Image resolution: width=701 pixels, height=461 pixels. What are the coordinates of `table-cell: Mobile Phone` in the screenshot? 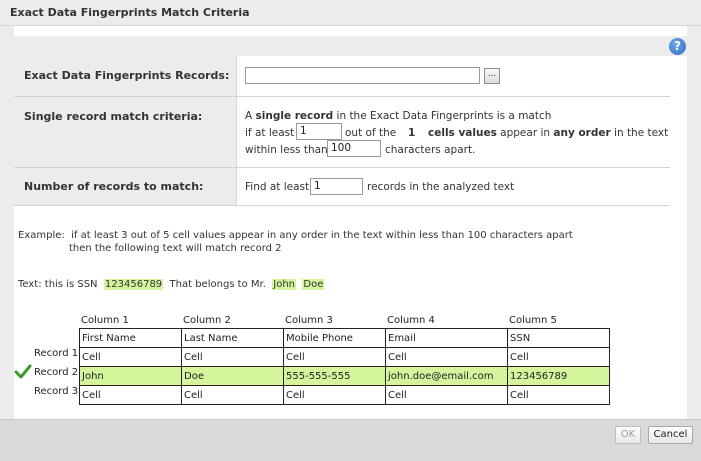 It's located at (334, 338).